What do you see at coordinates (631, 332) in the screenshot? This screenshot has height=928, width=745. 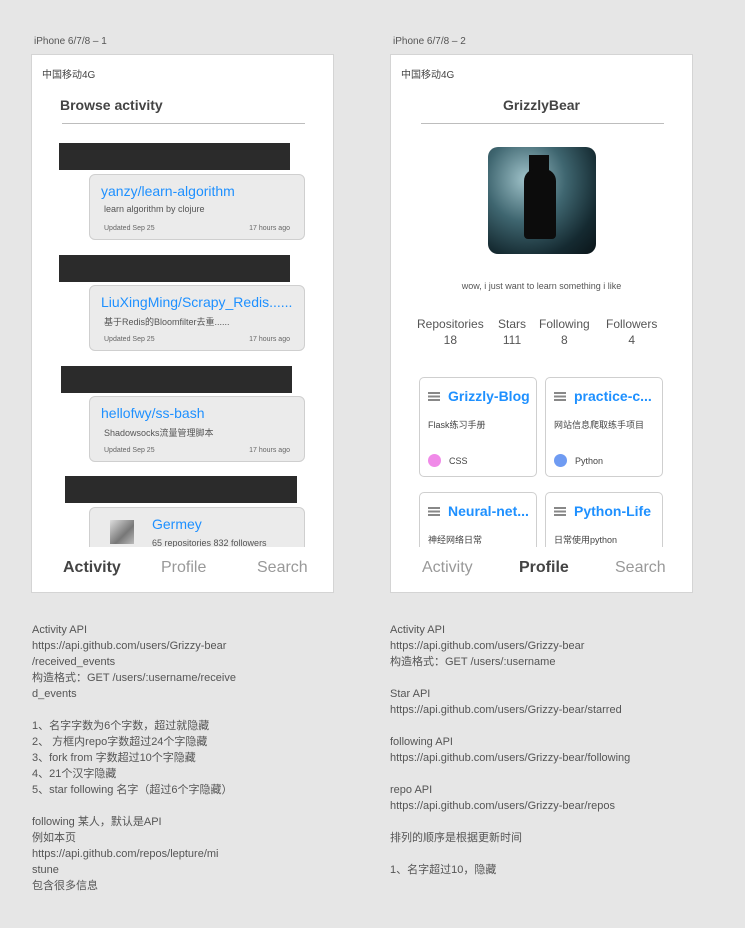 I see `stat-followers: Followers 4` at bounding box center [631, 332].